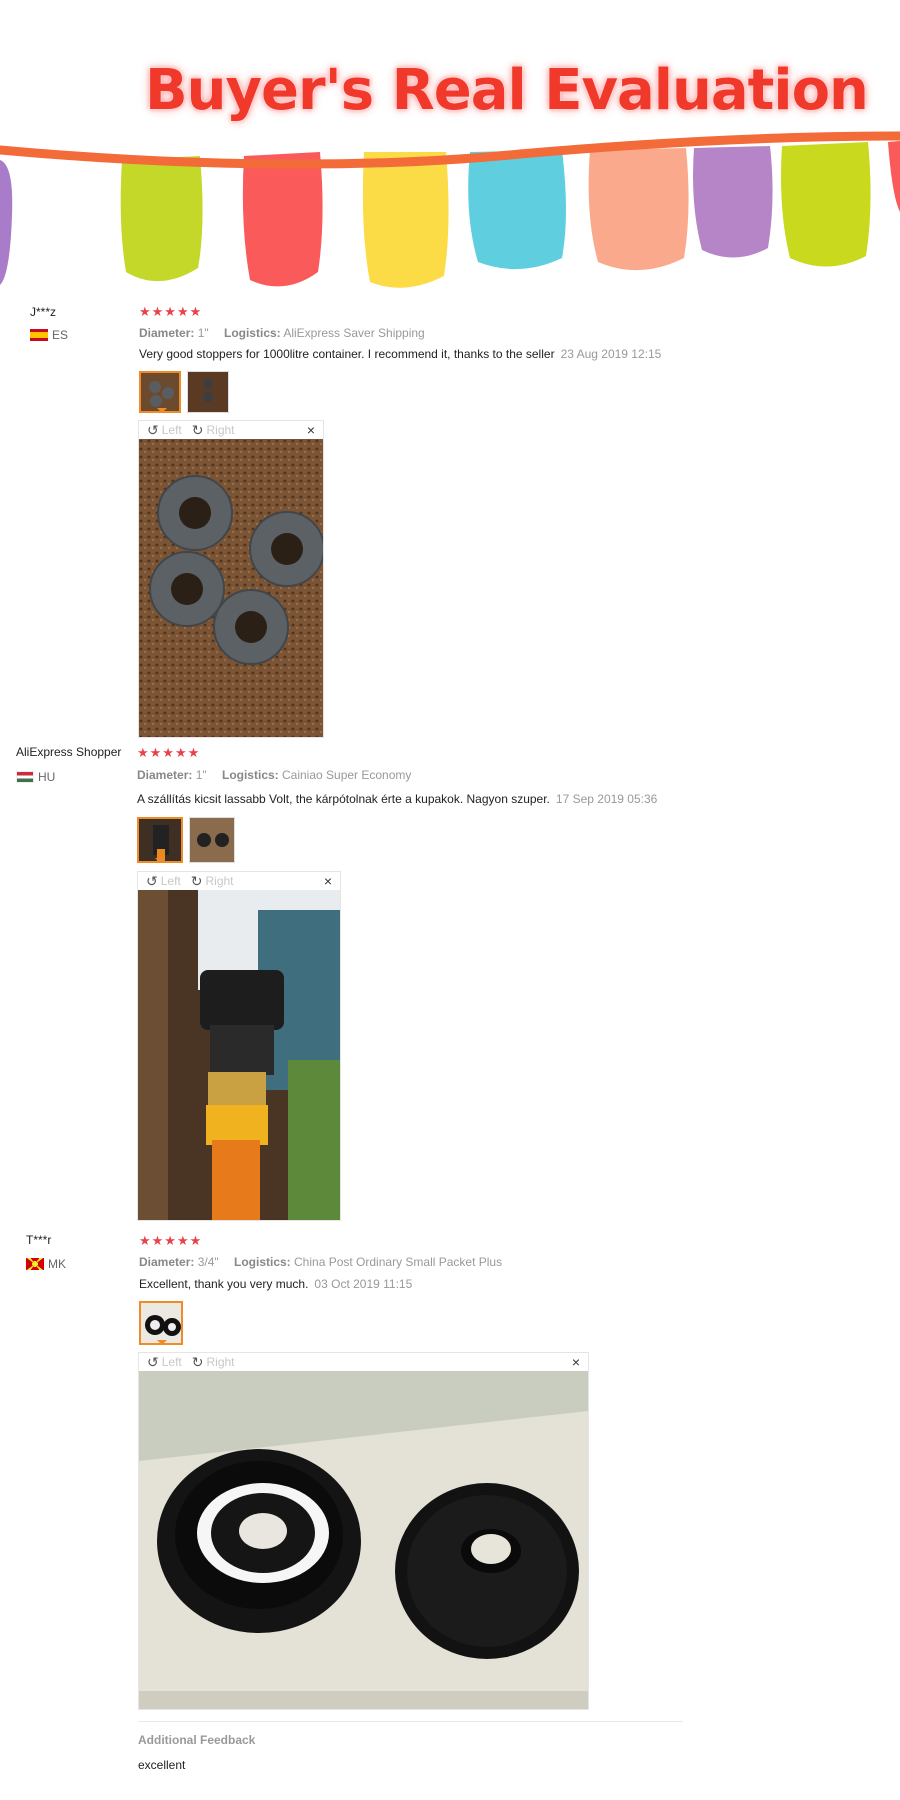 The width and height of the screenshot is (900, 1800). Describe the element at coordinates (162, 1765) in the screenshot. I see `additional-feedback-text: excellent` at that location.